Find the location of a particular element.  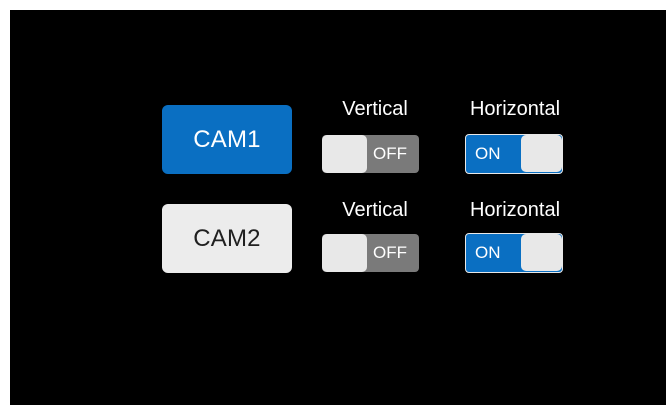

cam1-horizontal-label: Horizontal is located at coordinates (515, 109).